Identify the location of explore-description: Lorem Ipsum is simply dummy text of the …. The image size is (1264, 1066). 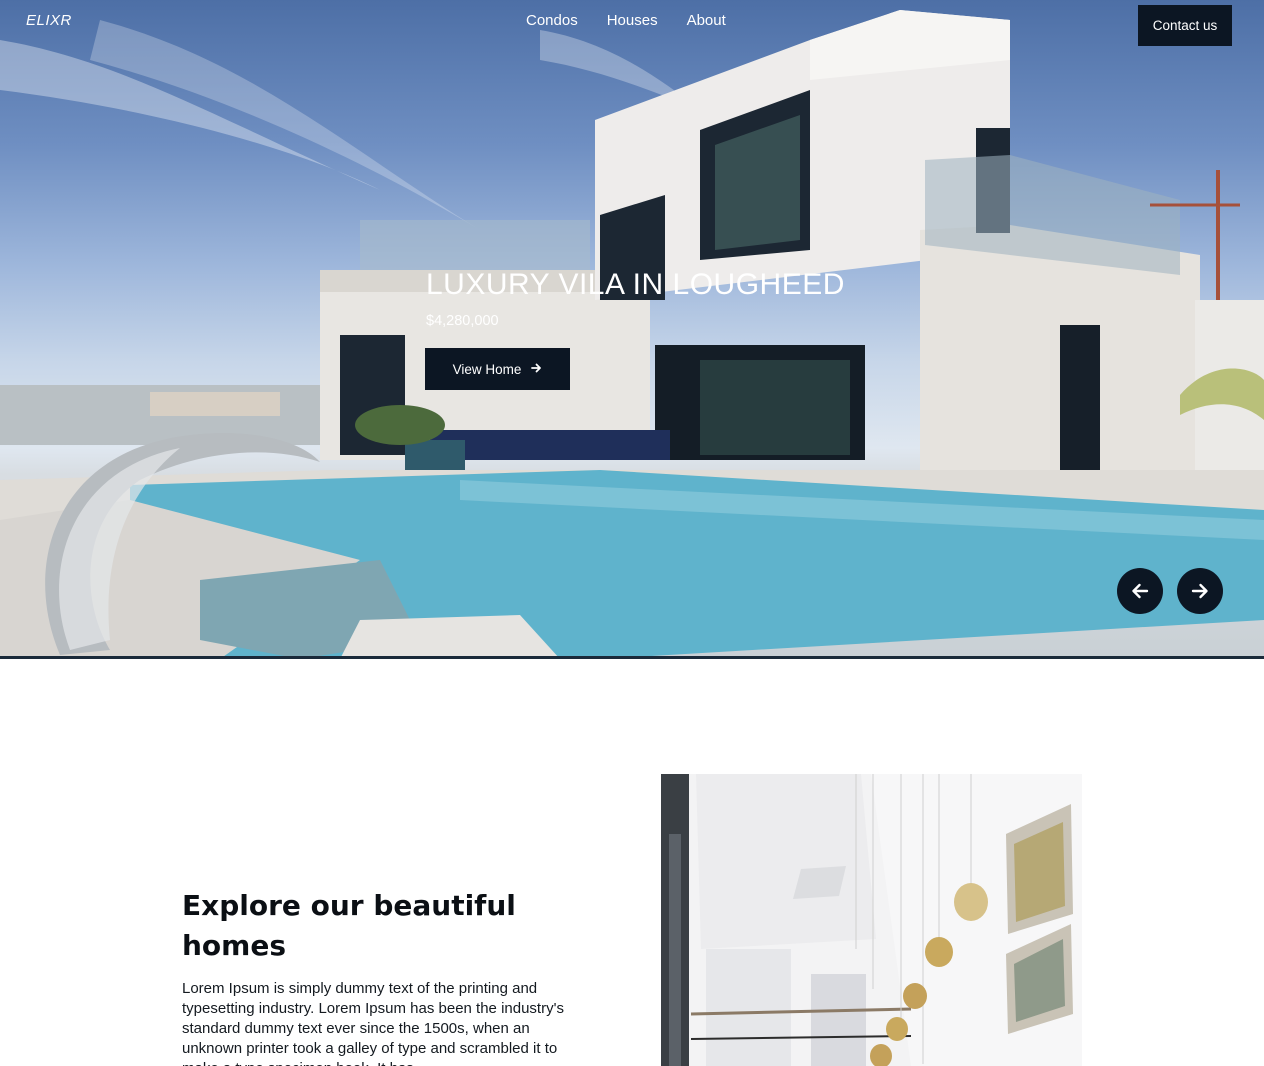
(373, 1023).